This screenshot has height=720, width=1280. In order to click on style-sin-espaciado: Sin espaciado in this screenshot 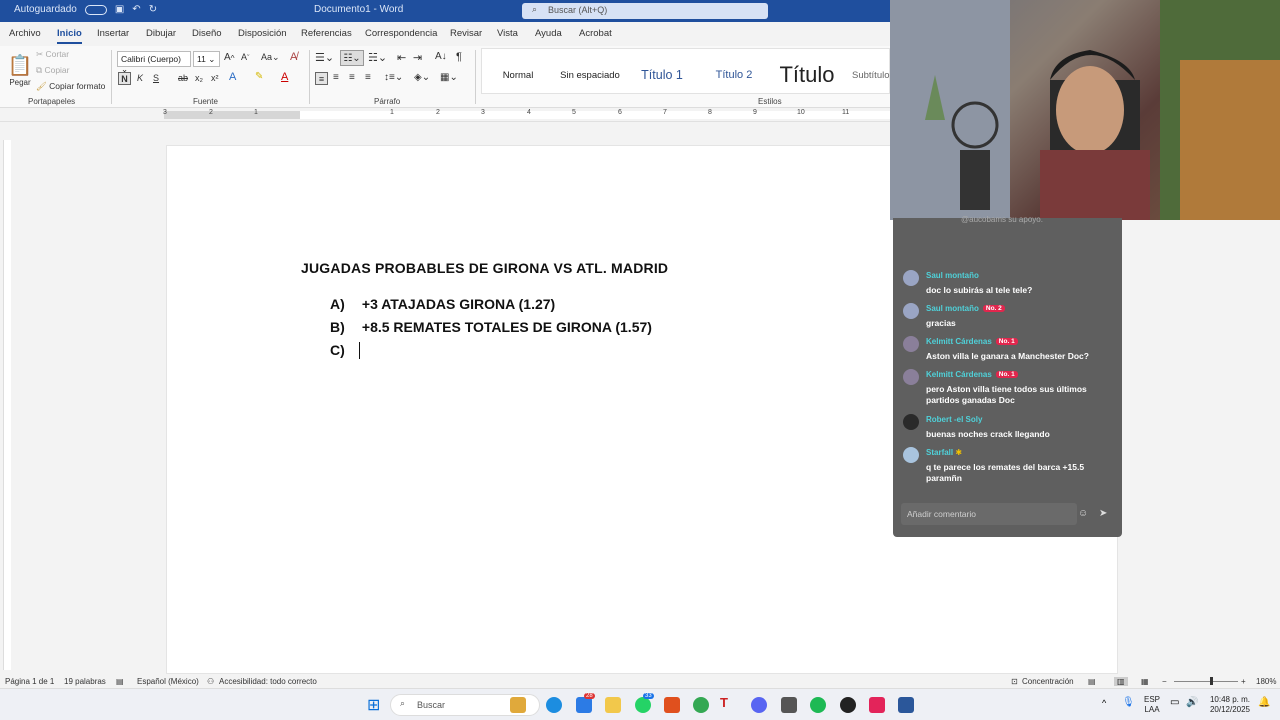, I will do `click(590, 75)`.